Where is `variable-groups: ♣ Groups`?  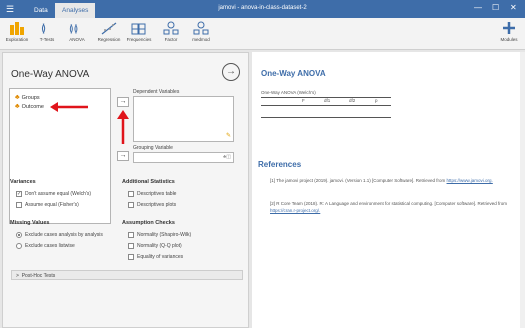
variable-groups: ♣ Groups is located at coordinates (27, 97).